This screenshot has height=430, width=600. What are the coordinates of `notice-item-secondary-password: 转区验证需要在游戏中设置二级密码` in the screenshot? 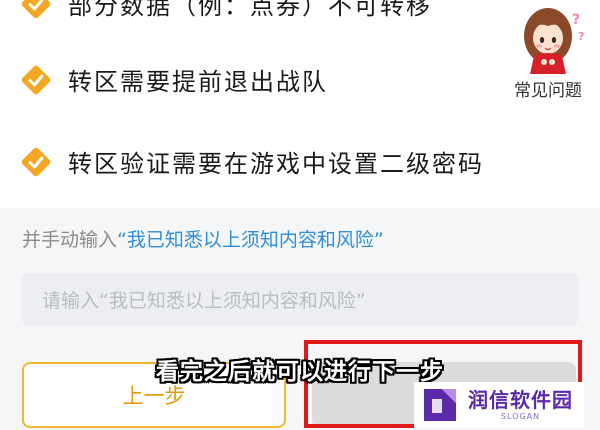 It's located at (252, 161).